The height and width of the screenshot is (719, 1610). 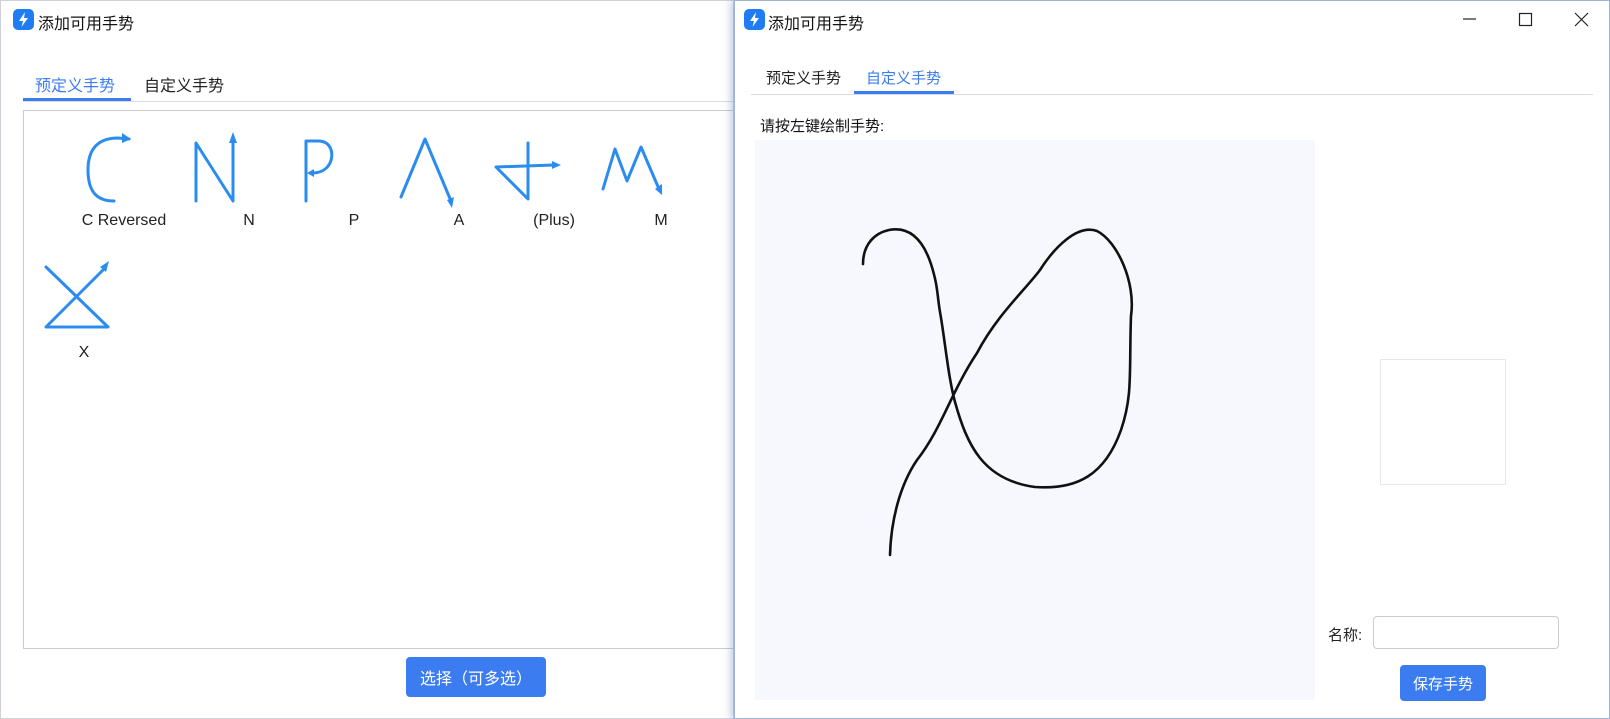 I want to click on close-button, so click(x=1581, y=20).